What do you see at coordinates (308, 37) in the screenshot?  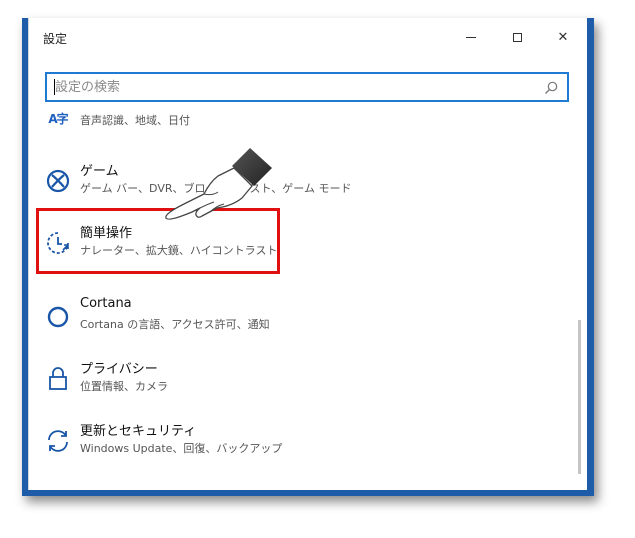 I see `title-bar: 設定 ✕` at bounding box center [308, 37].